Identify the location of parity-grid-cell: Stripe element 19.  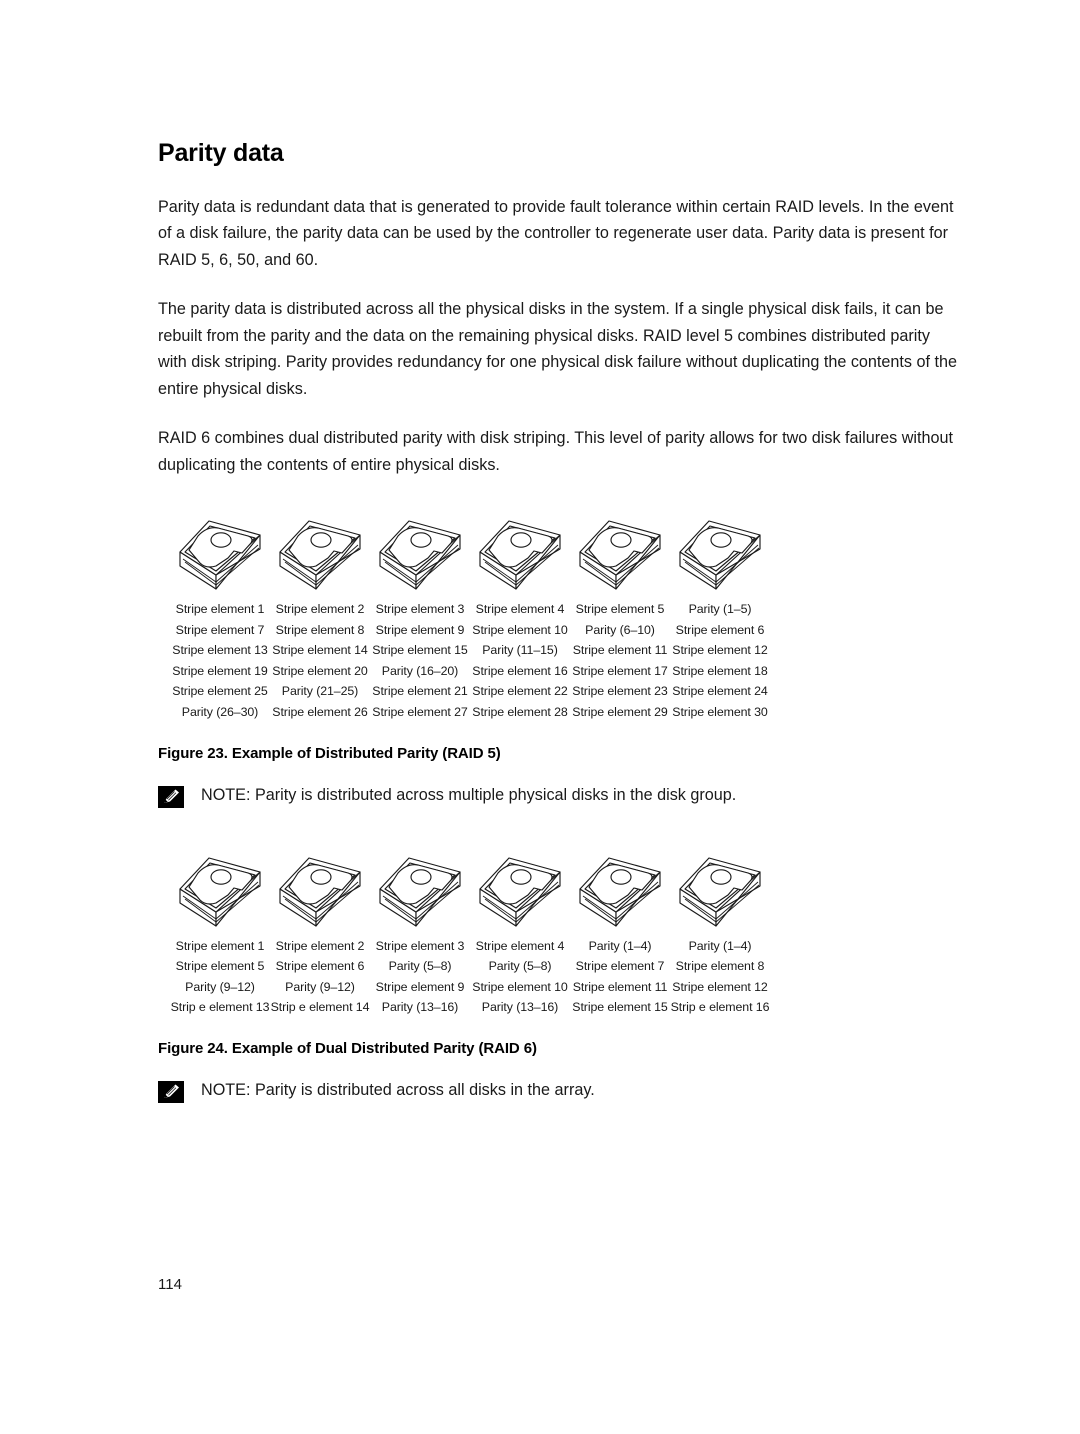
(220, 670).